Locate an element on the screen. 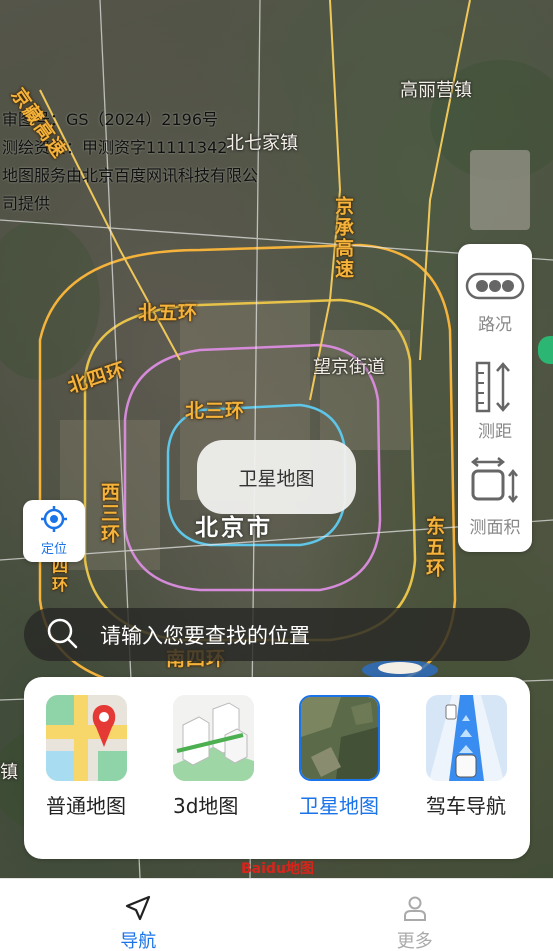 Image resolution: width=553 pixels, height=951 pixels. tab-navigation: 导航 is located at coordinates (138, 915).